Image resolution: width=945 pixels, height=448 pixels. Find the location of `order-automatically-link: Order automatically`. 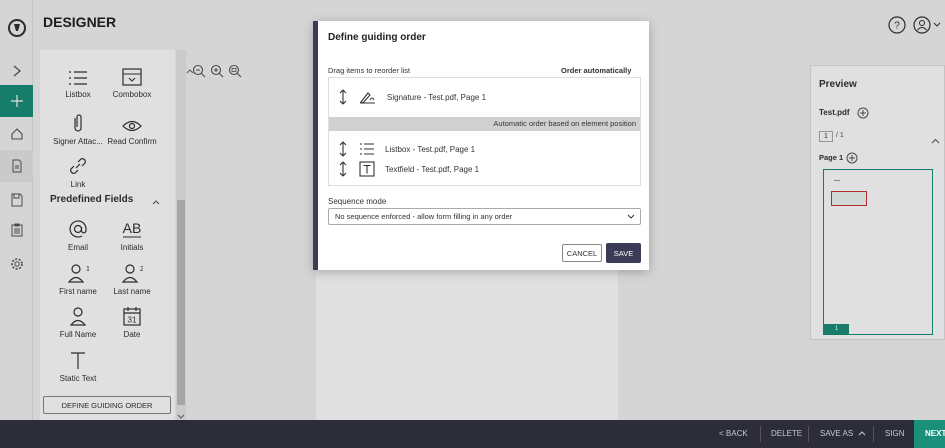

order-automatically-link: Order automatically is located at coordinates (596, 70).